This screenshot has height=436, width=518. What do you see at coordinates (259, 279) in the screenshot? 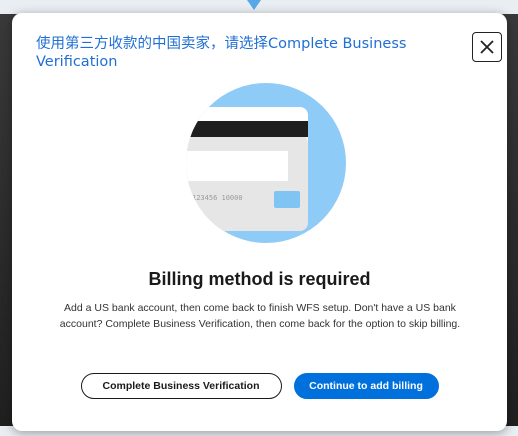
I see `modal-title: Billing method is required` at bounding box center [259, 279].